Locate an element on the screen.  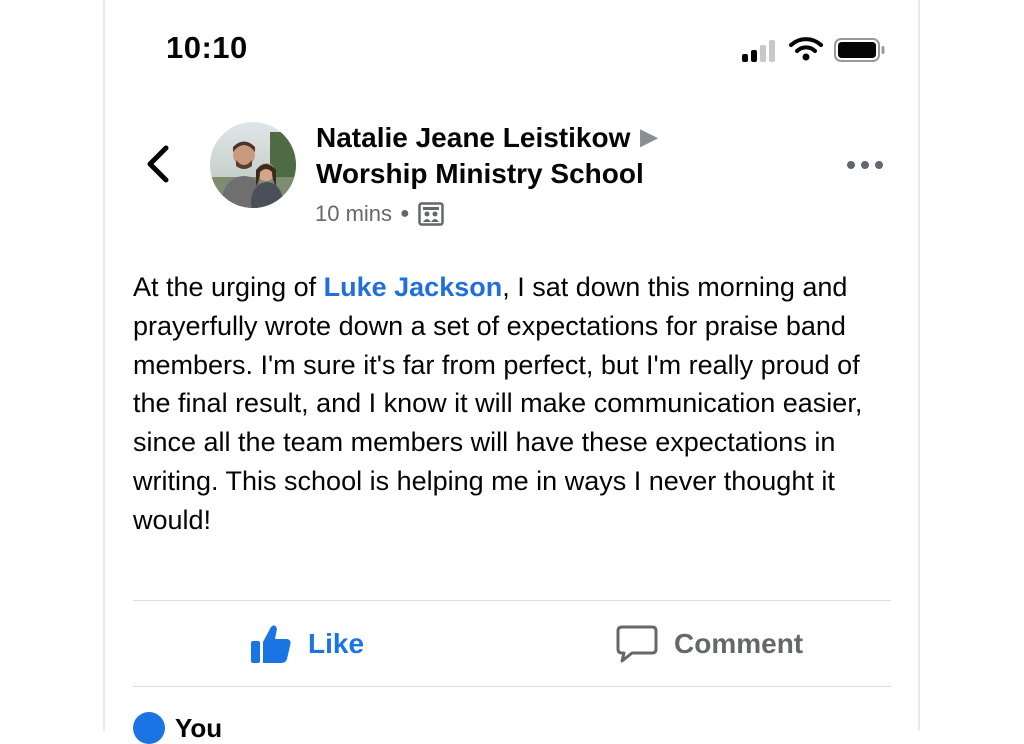
group-privacy-icon is located at coordinates (430, 214).